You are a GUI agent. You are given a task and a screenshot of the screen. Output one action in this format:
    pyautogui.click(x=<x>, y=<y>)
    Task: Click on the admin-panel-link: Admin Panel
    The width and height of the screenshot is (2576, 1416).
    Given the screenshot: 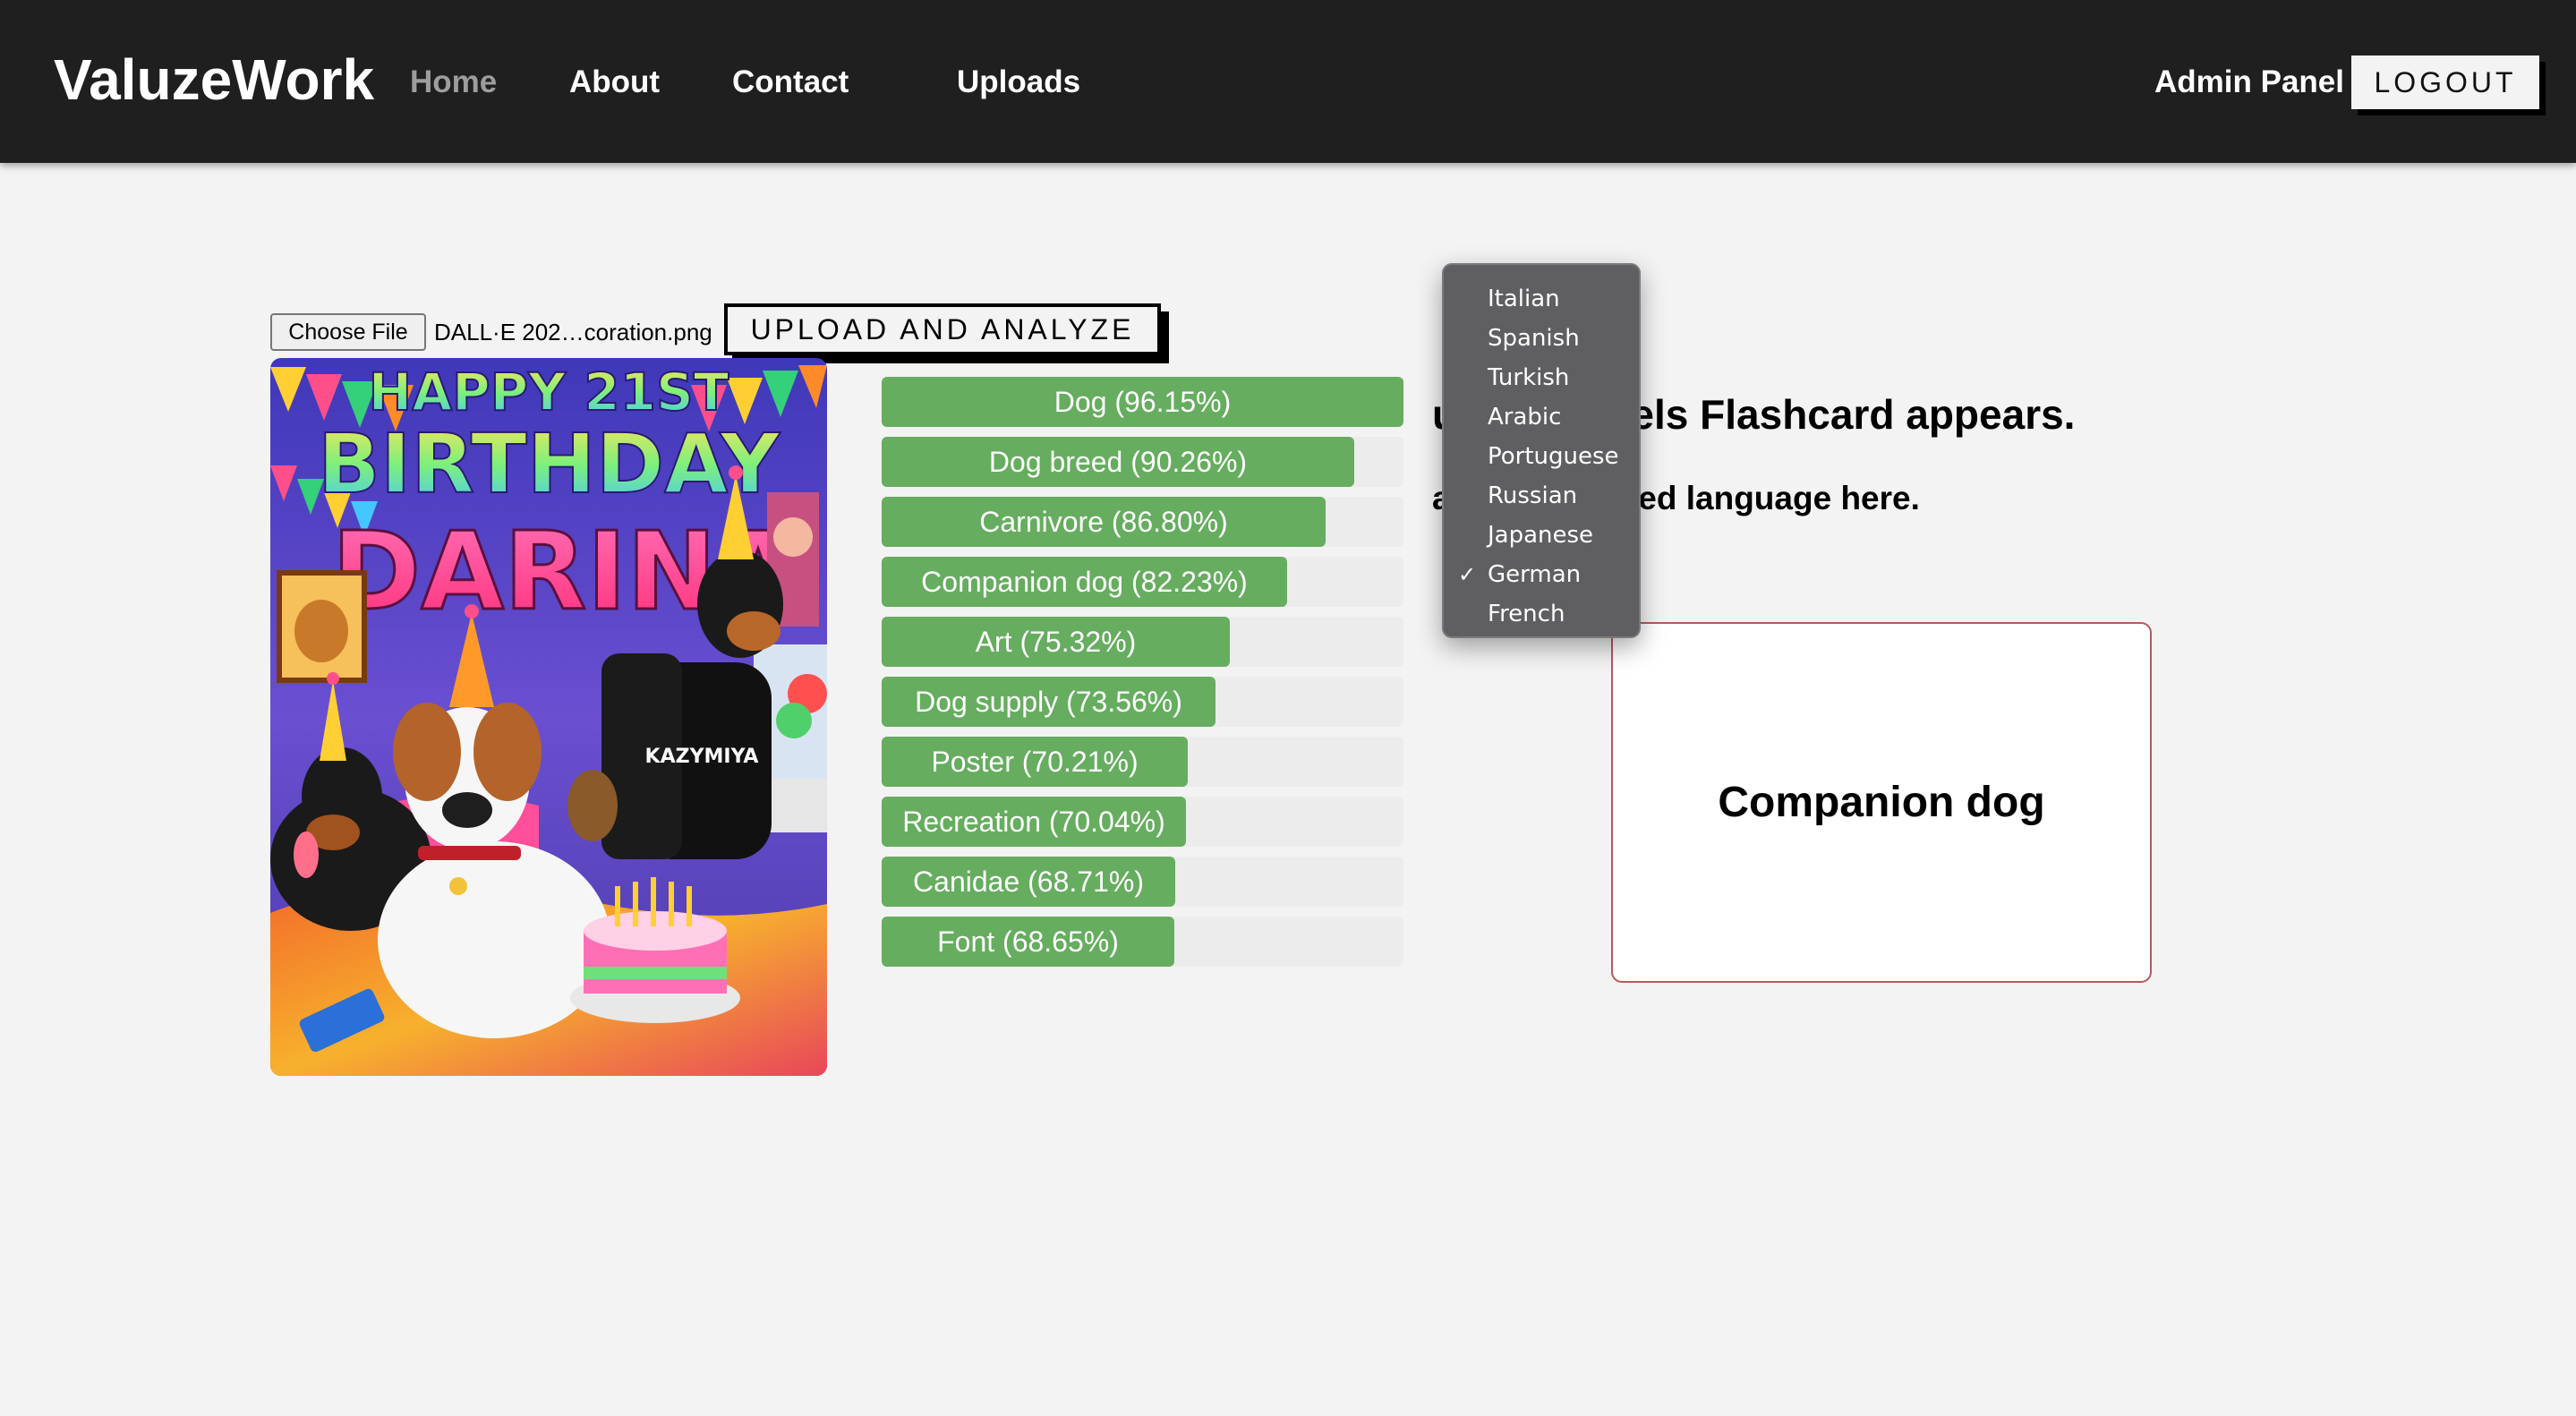 What is the action you would take?
    pyautogui.click(x=2249, y=82)
    